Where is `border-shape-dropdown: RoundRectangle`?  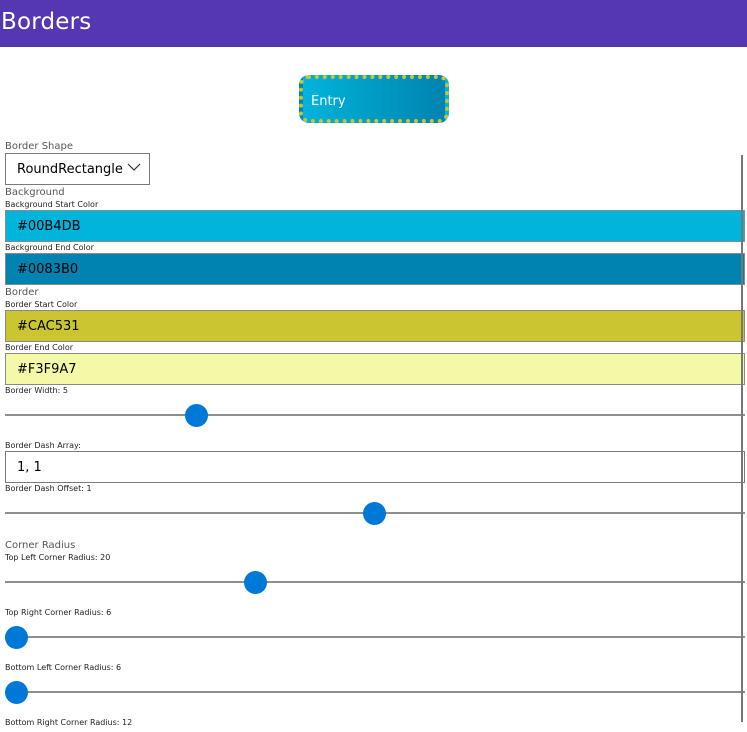 border-shape-dropdown: RoundRectangle is located at coordinates (77, 169).